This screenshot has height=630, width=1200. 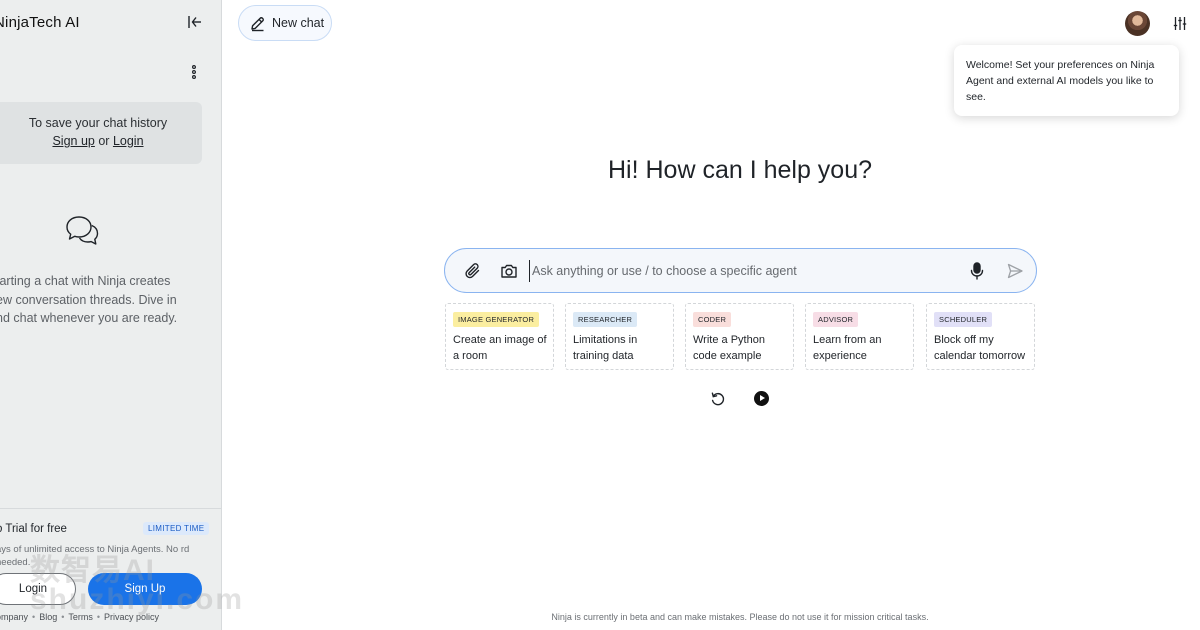 What do you see at coordinates (605, 319) in the screenshot?
I see `card-tag: RESEARCHER` at bounding box center [605, 319].